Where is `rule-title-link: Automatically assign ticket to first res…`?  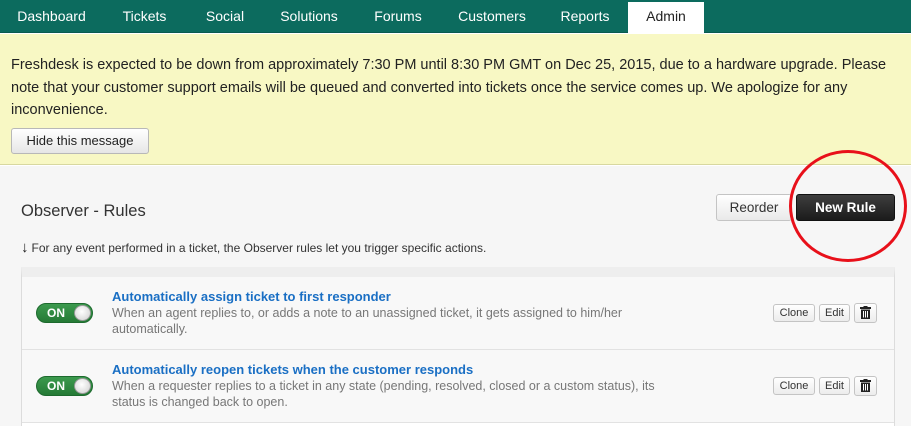 rule-title-link: Automatically assign ticket to first res… is located at coordinates (251, 296).